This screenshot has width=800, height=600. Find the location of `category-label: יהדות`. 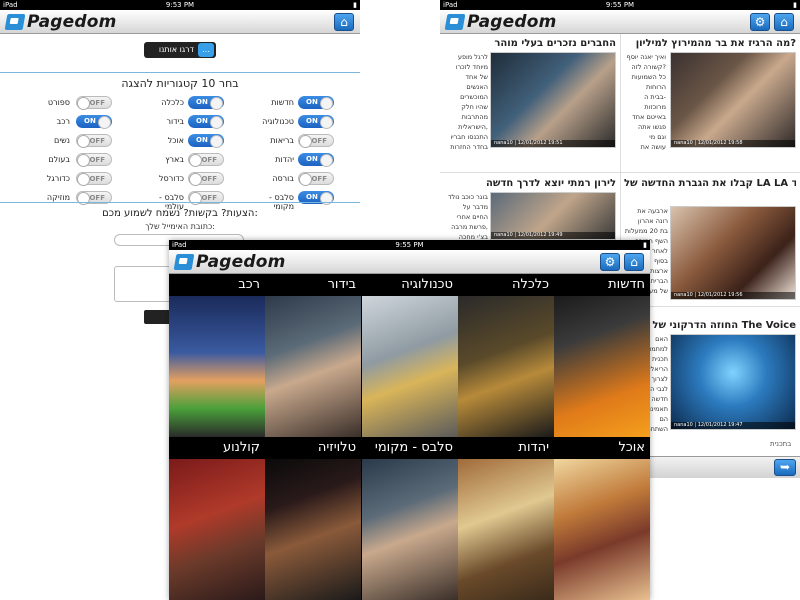

category-label: יהדות is located at coordinates (284, 159).